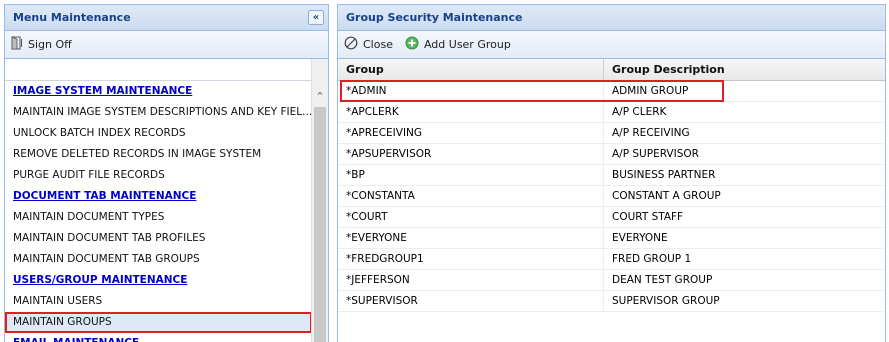 This screenshot has height=342, width=889. What do you see at coordinates (655, 154) in the screenshot?
I see `group-description-cell: A/P SUPERVISOR` at bounding box center [655, 154].